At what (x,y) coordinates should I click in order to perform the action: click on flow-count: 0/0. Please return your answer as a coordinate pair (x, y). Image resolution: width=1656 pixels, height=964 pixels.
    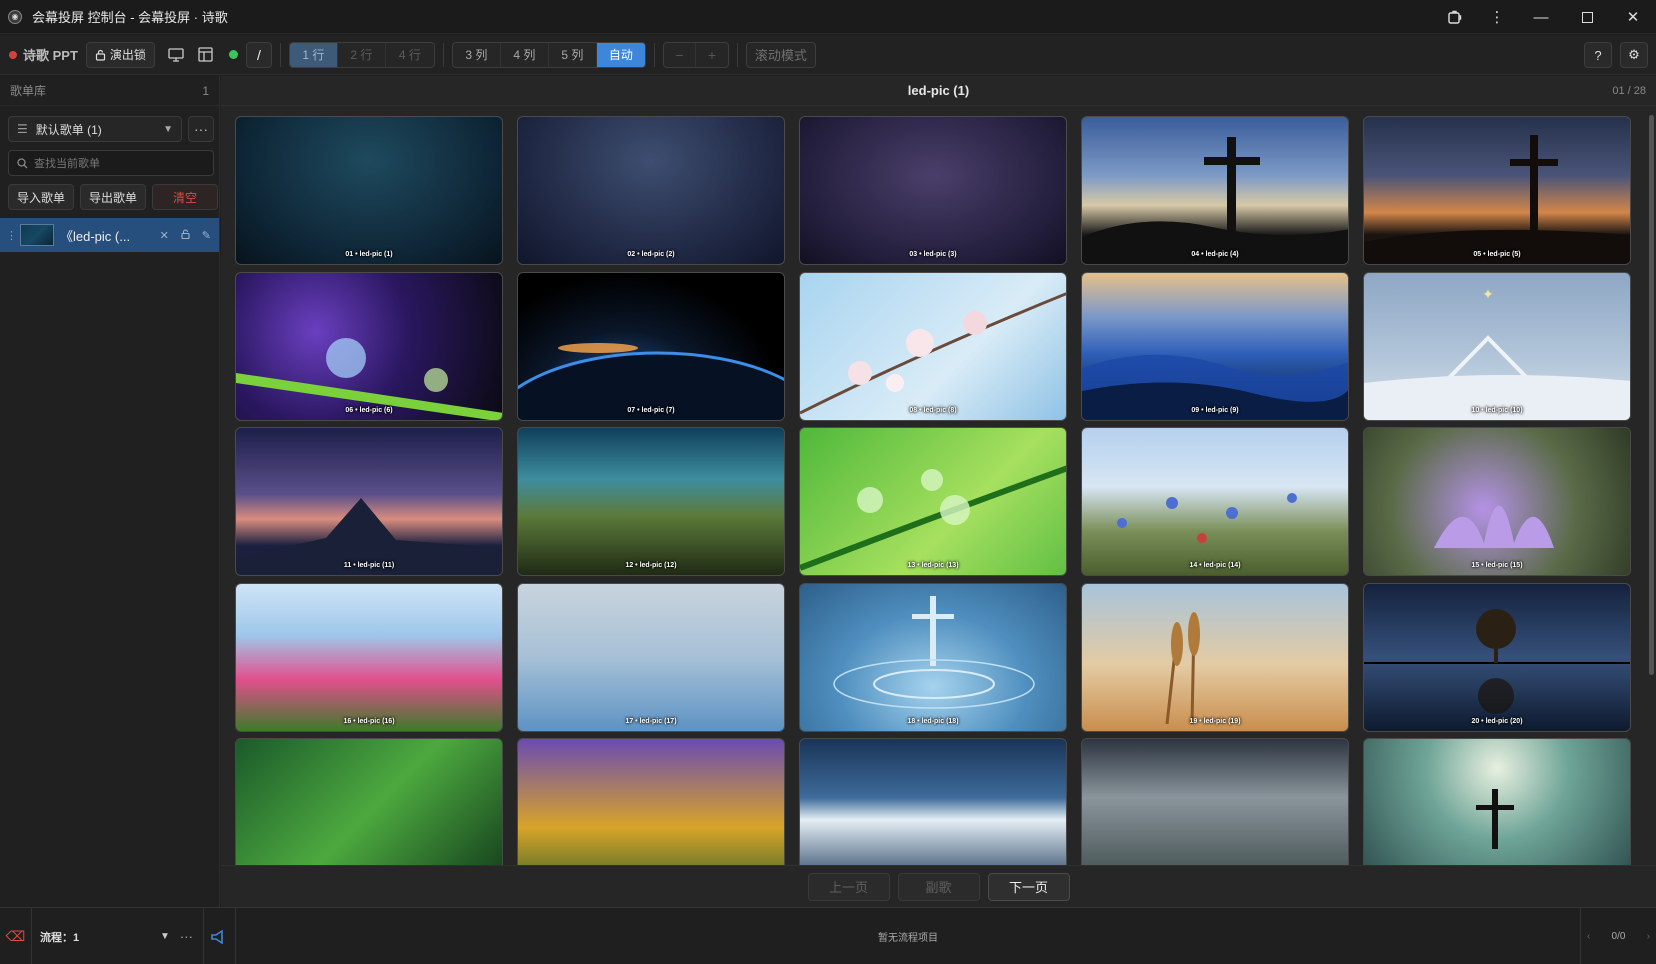
    Looking at the image, I should click on (1618, 936).